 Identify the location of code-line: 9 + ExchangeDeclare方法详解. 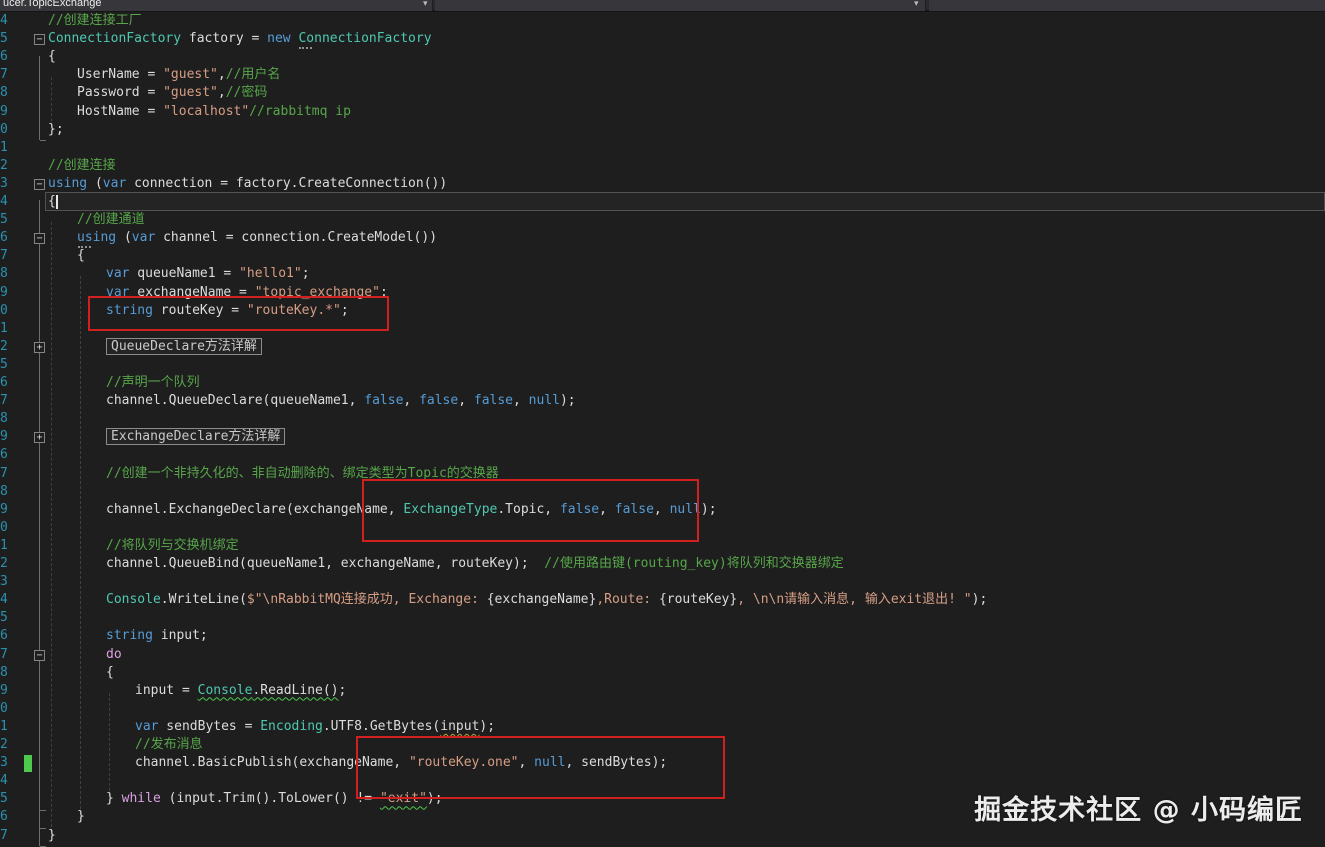
(662, 437).